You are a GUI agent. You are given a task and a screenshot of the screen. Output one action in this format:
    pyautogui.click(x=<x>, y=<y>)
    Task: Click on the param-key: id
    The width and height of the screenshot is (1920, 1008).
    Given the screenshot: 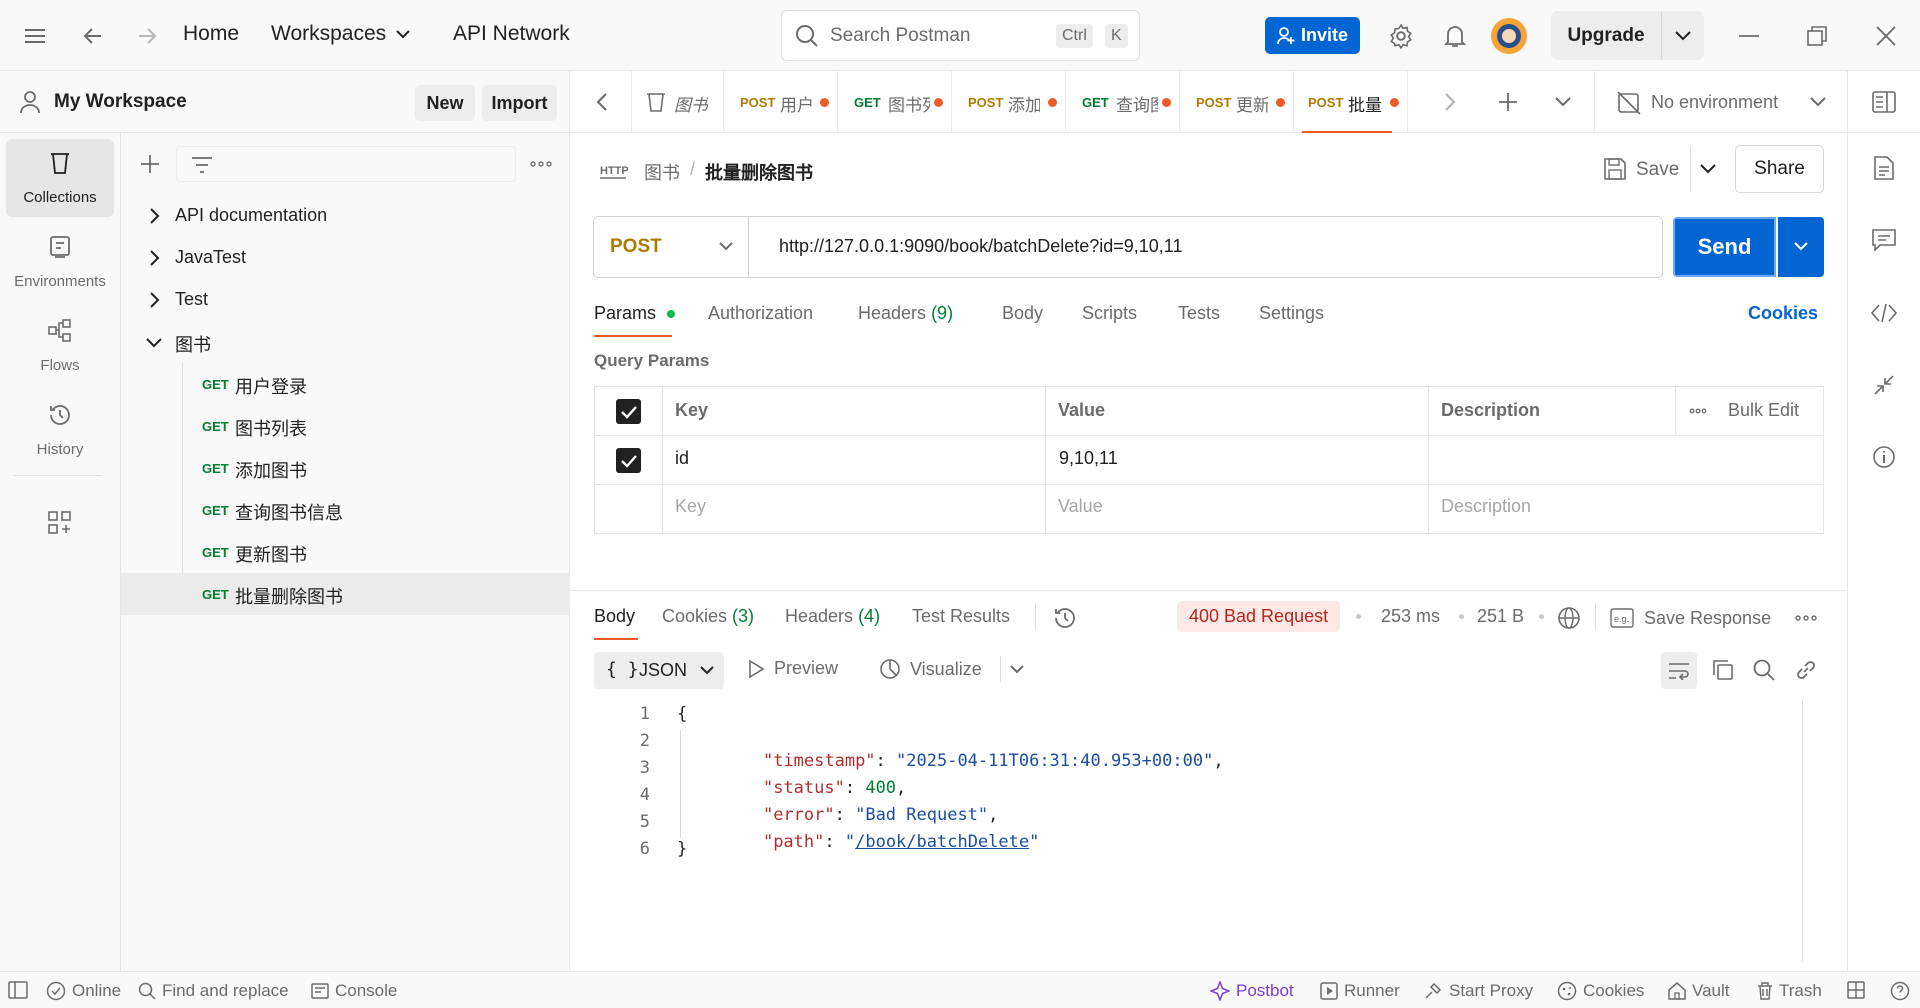 What is the action you would take?
    pyautogui.click(x=682, y=458)
    